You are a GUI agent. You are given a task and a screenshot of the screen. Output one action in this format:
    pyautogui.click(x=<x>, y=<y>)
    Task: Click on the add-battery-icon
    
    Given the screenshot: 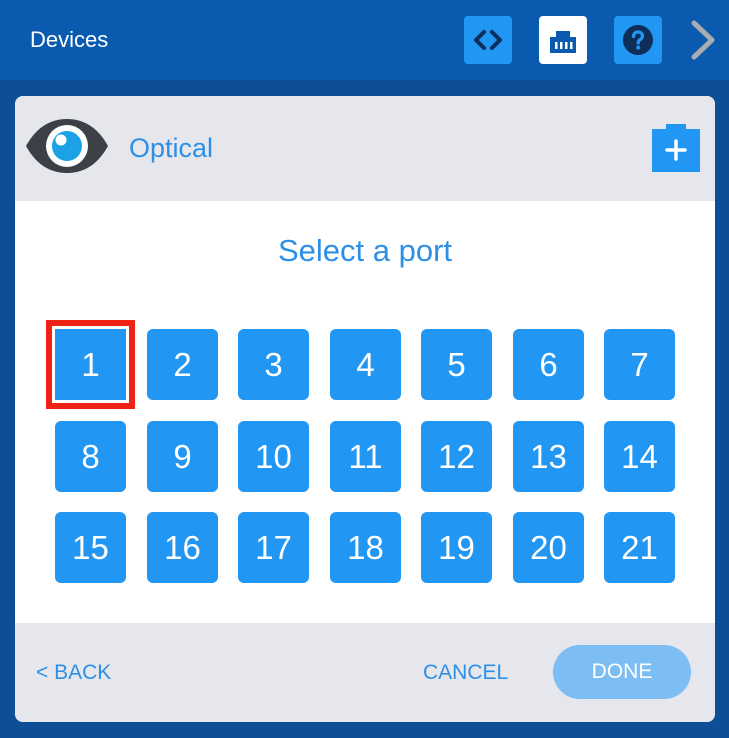 What is the action you would take?
    pyautogui.click(x=676, y=148)
    